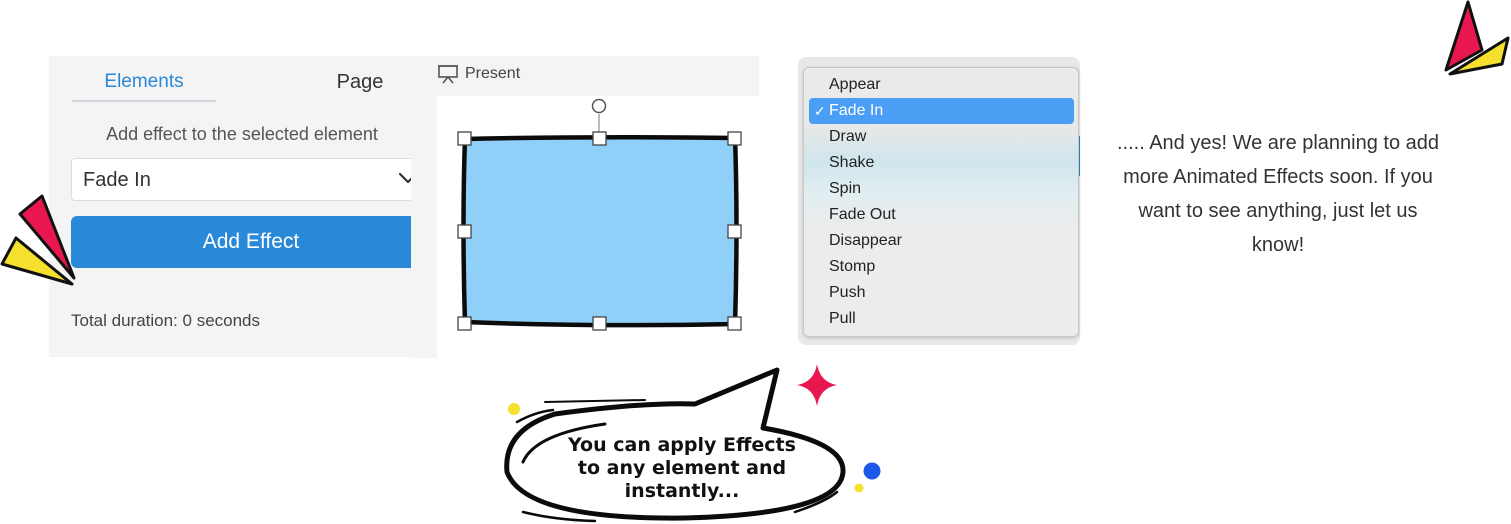 The height and width of the screenshot is (524, 1511). I want to click on present-button: Present, so click(478, 76).